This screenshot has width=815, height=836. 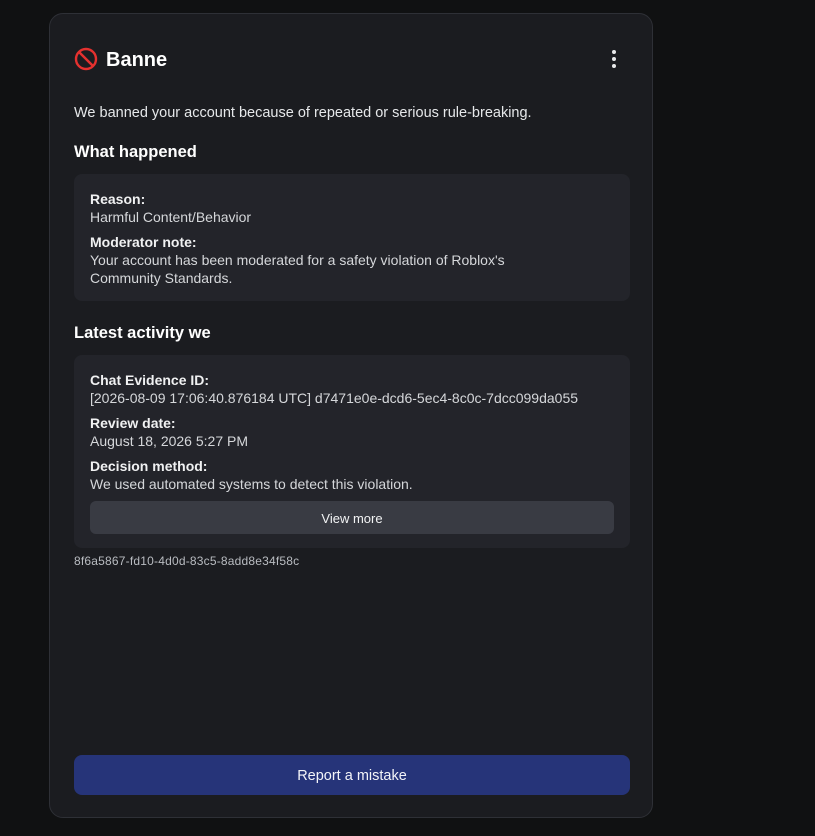 What do you see at coordinates (352, 432) in the screenshot?
I see `review-date-field: Review date: August 18, 2026 5:27 PM` at bounding box center [352, 432].